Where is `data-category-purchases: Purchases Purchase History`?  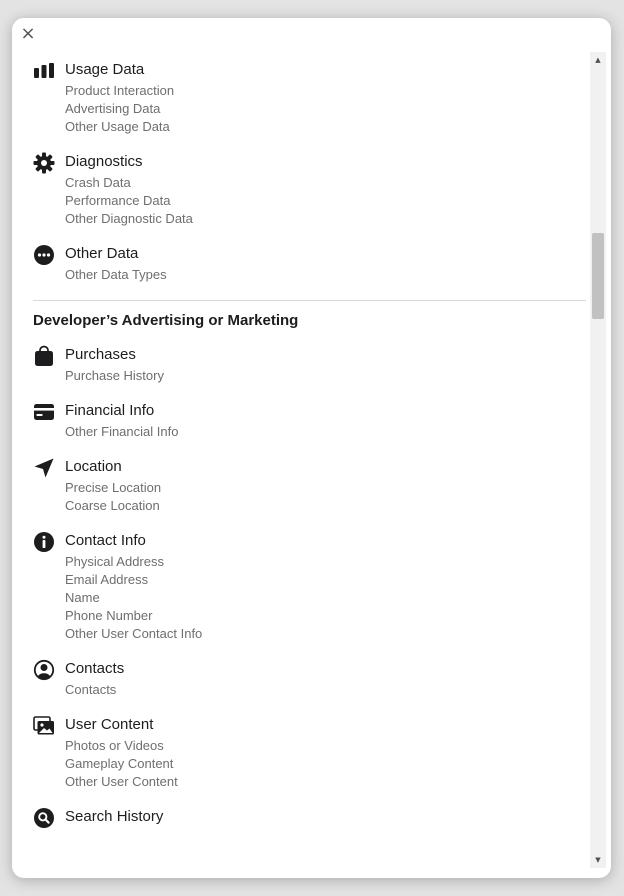
data-category-purchases: Purchases Purchase History is located at coordinates (309, 365).